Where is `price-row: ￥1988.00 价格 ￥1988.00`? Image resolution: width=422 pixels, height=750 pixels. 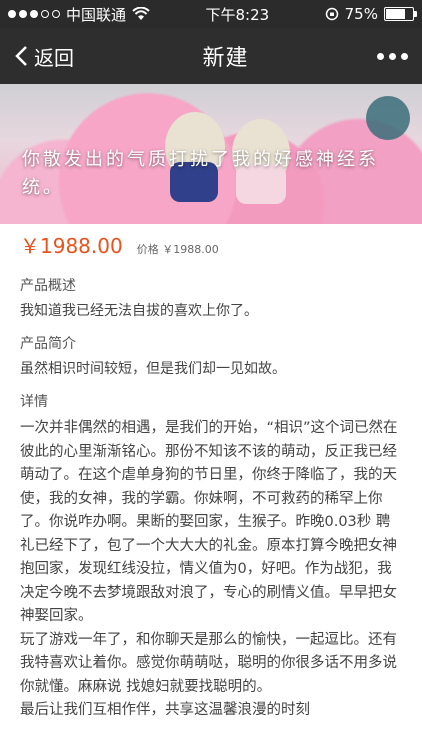 price-row: ￥1988.00 价格 ￥1988.00 is located at coordinates (211, 243).